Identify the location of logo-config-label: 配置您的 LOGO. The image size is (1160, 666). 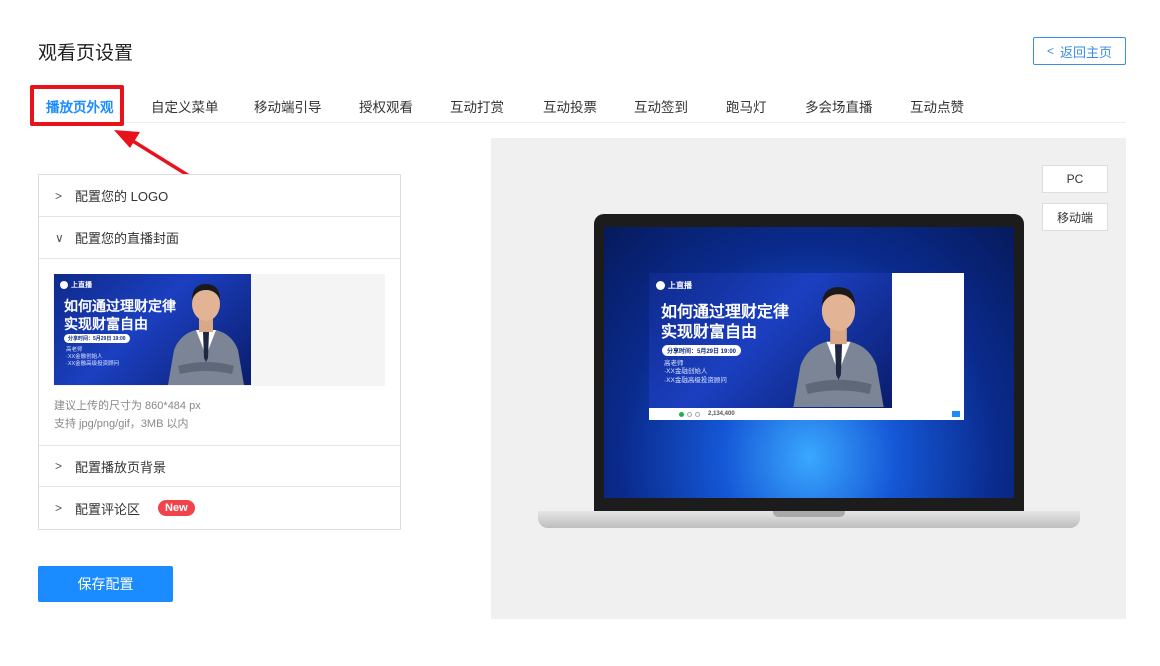
(122, 196).